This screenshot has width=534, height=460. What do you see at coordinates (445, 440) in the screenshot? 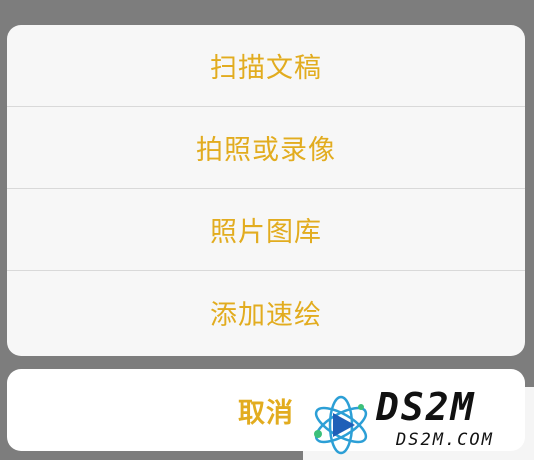
I see `watermark-domain: DS2M.COM` at bounding box center [445, 440].